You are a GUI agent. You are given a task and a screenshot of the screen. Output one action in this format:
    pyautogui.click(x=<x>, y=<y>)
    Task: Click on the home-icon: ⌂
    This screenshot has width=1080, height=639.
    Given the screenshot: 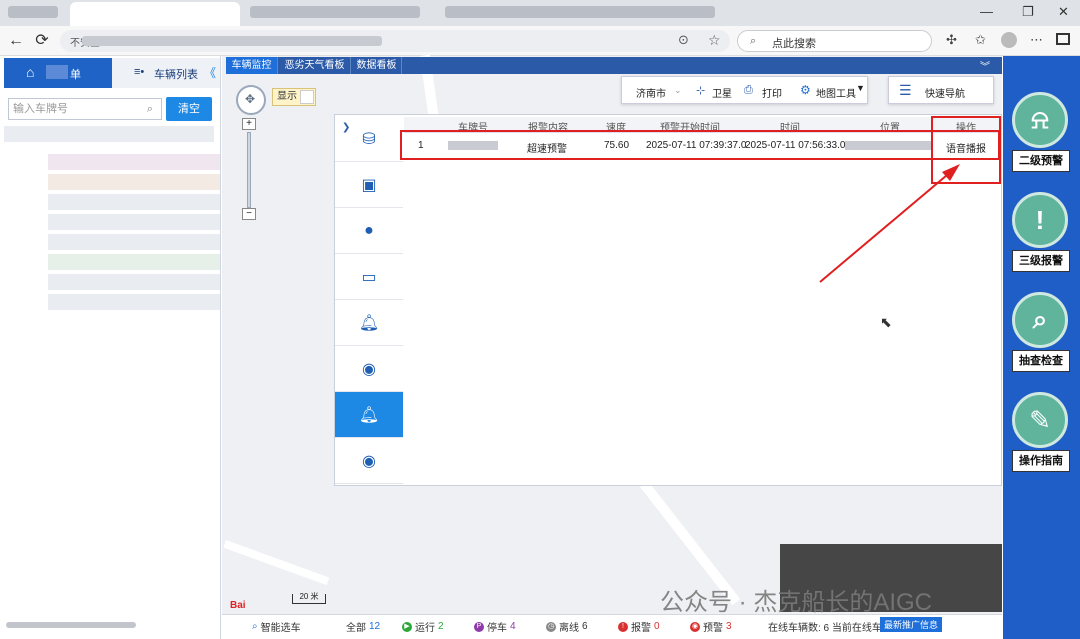 What is the action you would take?
    pyautogui.click(x=30, y=72)
    